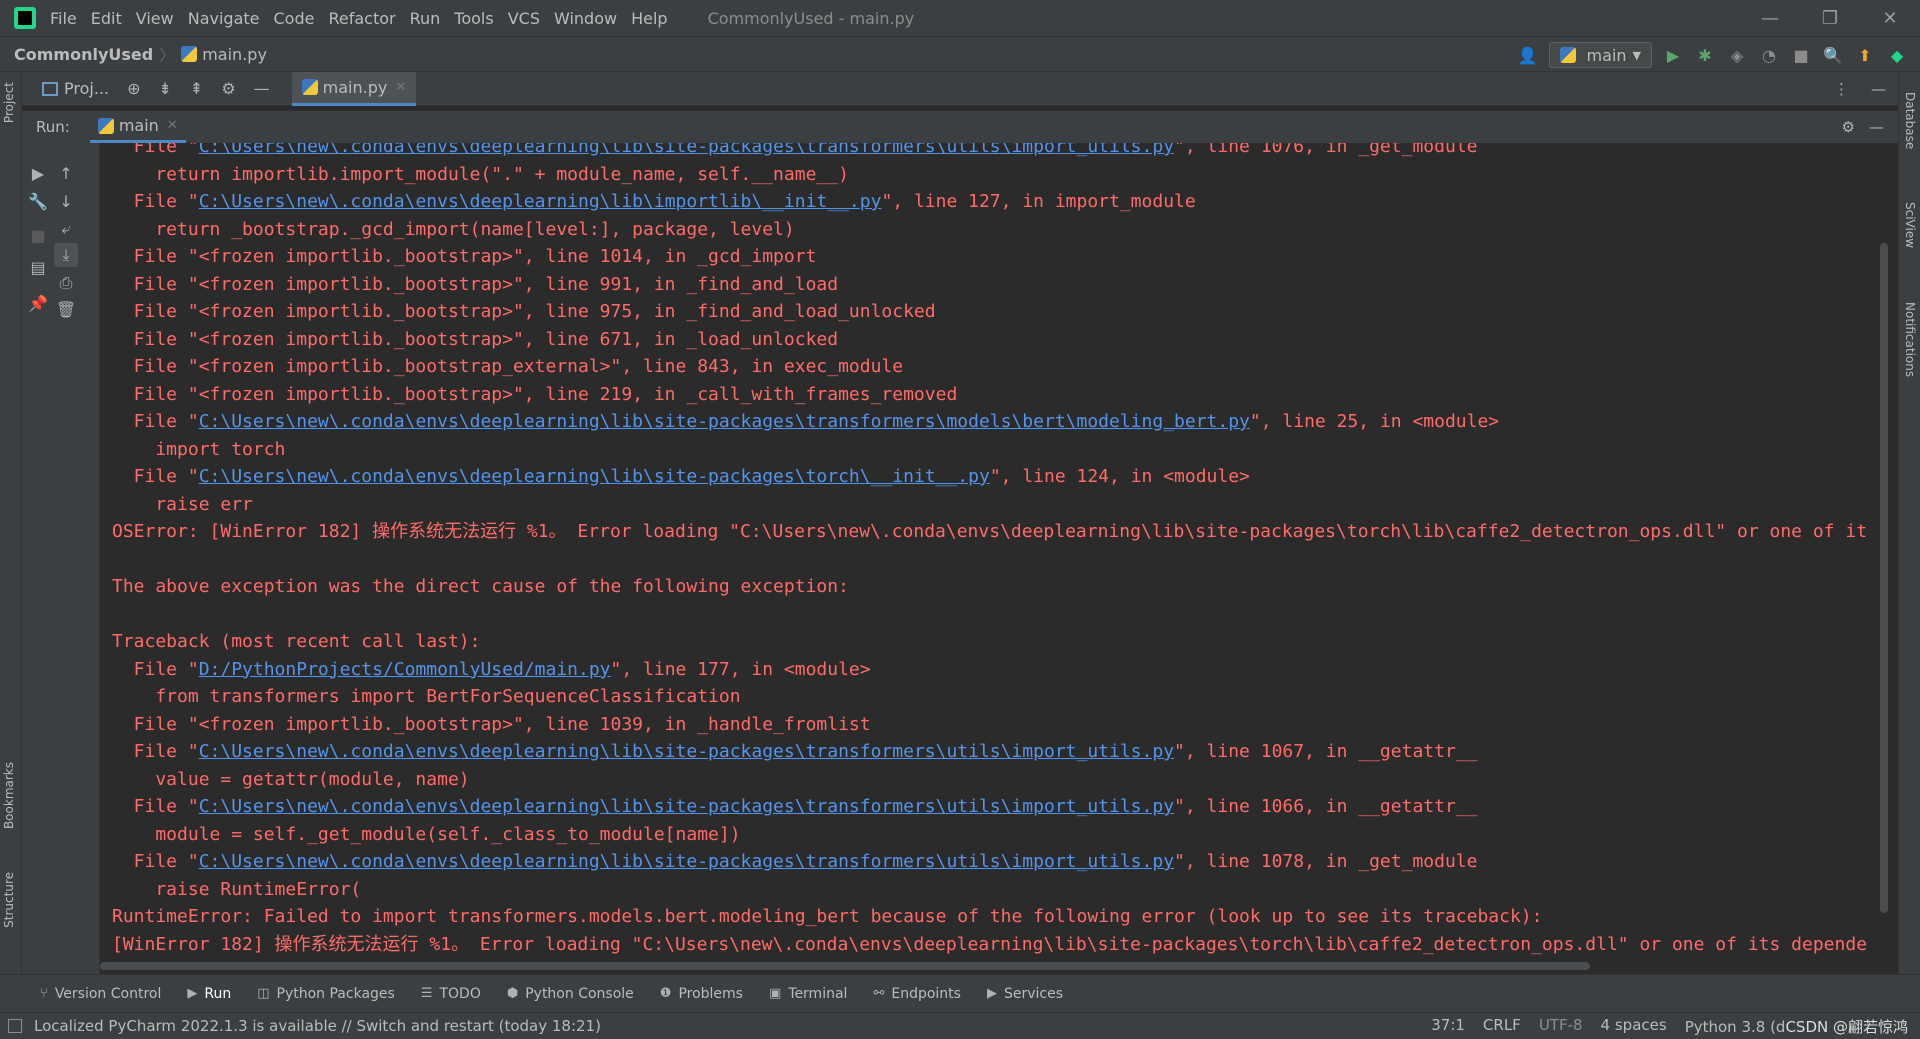 Image resolution: width=1920 pixels, height=1039 pixels. I want to click on menu-run: Run, so click(425, 18).